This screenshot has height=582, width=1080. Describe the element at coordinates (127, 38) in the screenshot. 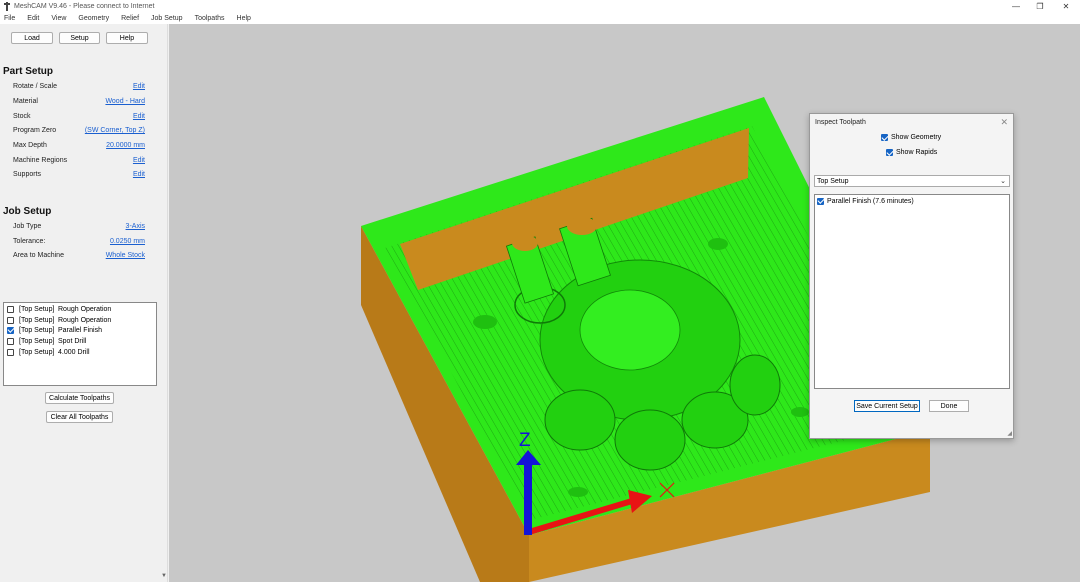

I see `help-button: Help` at that location.